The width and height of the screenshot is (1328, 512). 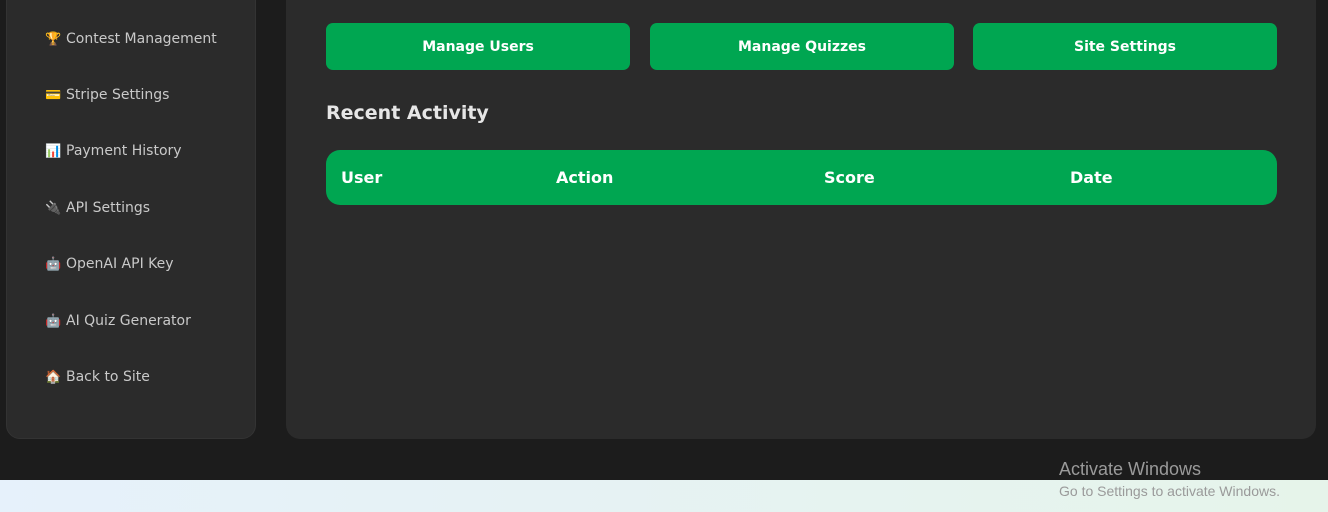 What do you see at coordinates (128, 321) in the screenshot?
I see `sidebar-item-label: AI Quiz Generator` at bounding box center [128, 321].